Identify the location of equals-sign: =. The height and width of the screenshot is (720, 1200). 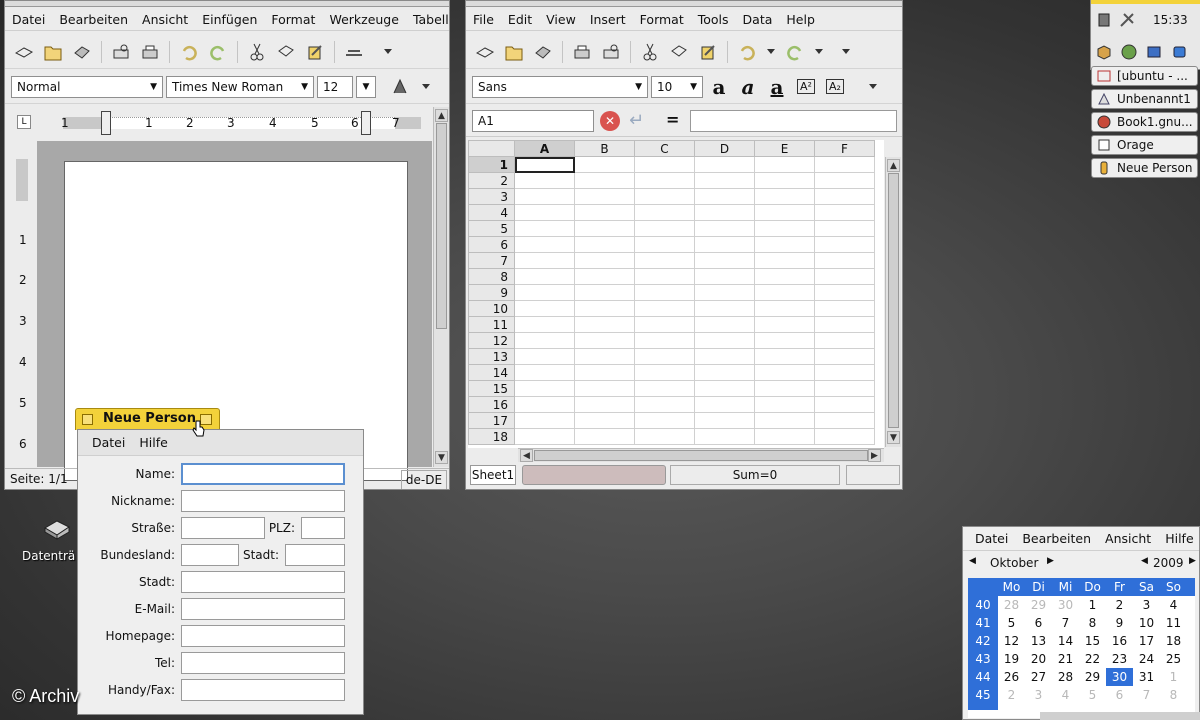
(672, 119).